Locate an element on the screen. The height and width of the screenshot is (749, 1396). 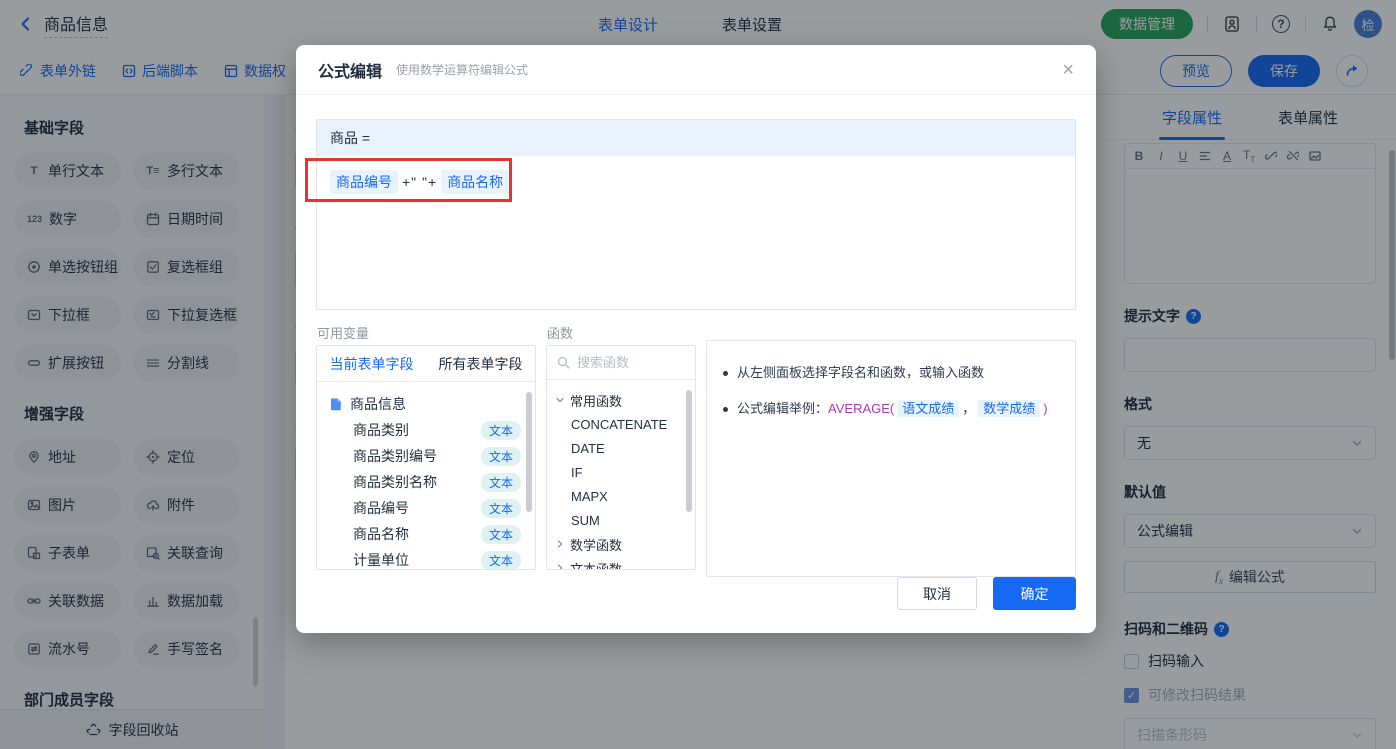
function-group-math: 数学函数 is located at coordinates (621, 544).